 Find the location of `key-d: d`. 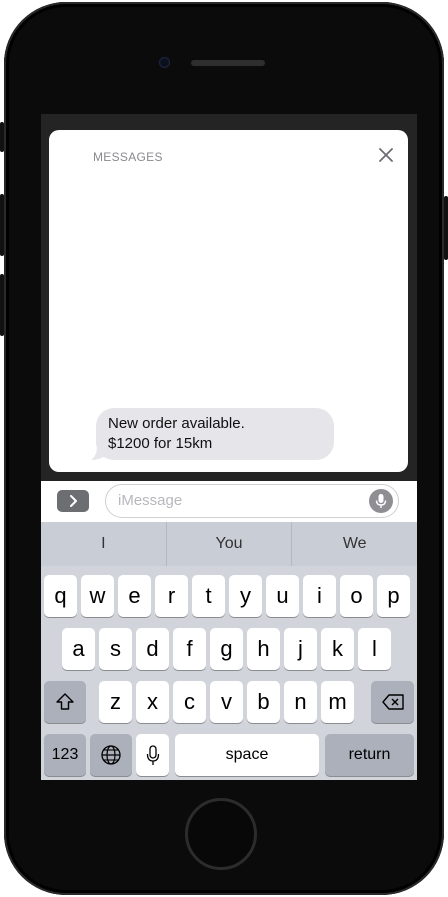

key-d: d is located at coordinates (152, 649).